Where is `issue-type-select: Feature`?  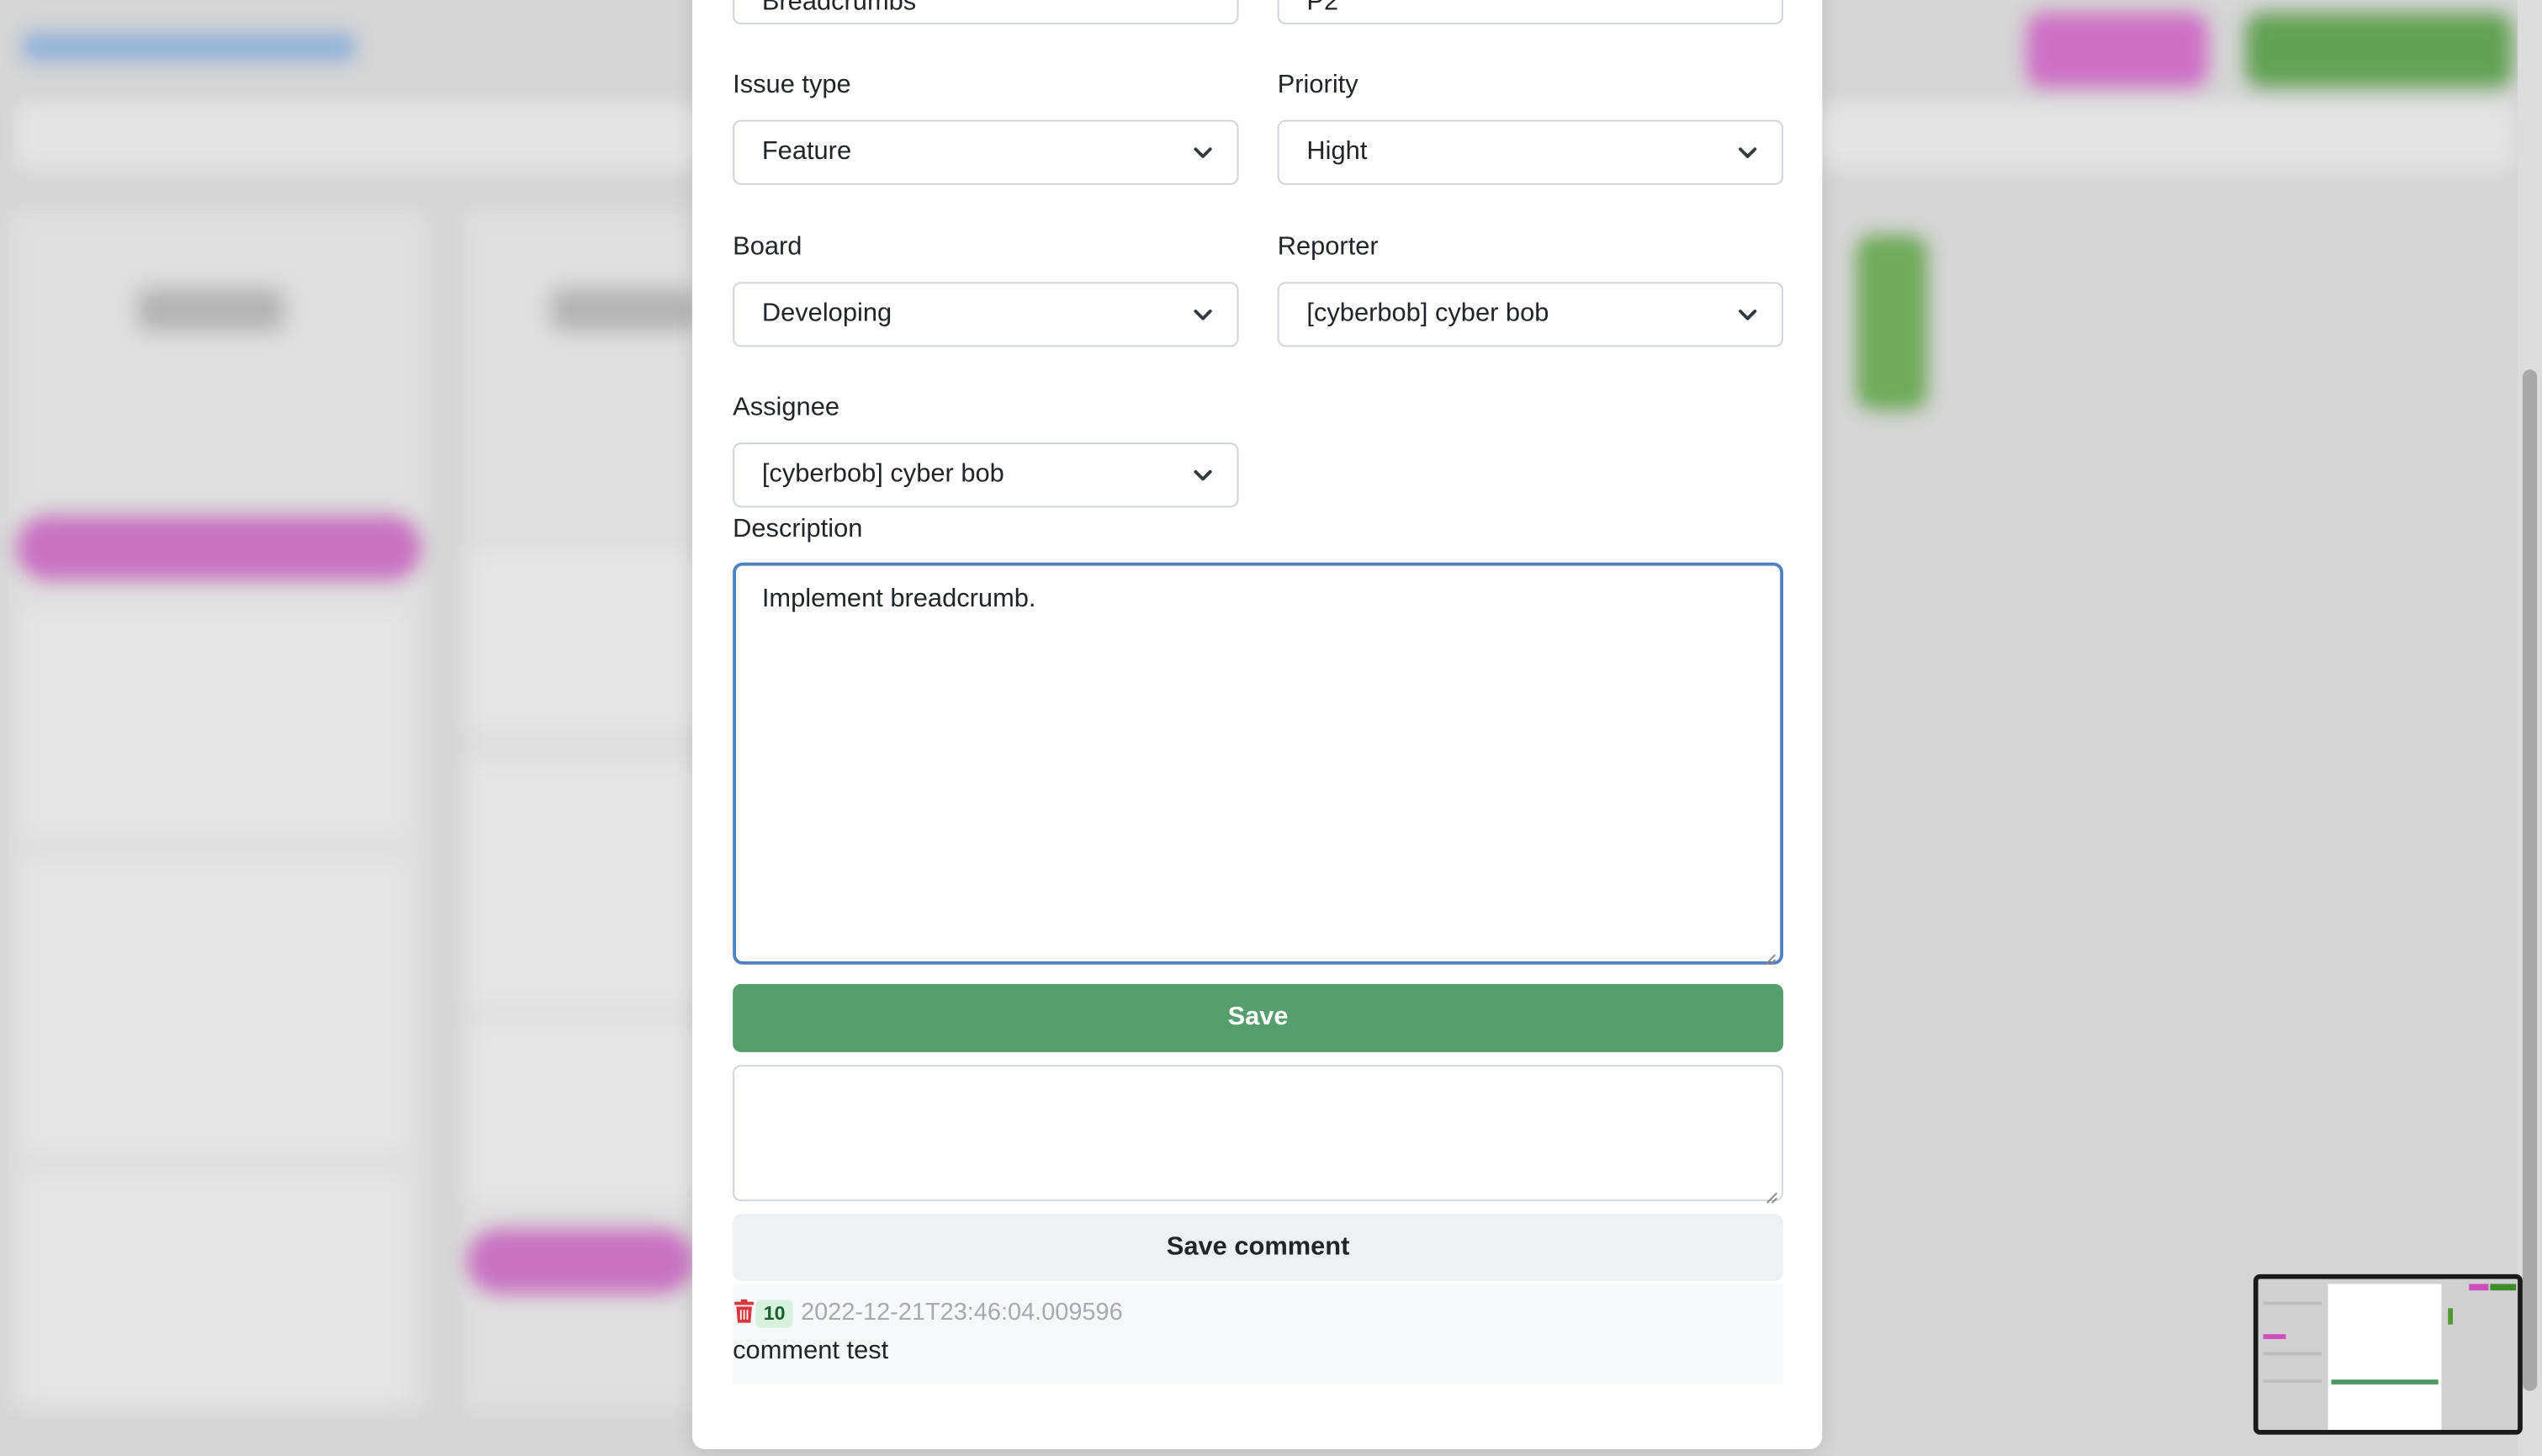 issue-type-select: Feature is located at coordinates (986, 152).